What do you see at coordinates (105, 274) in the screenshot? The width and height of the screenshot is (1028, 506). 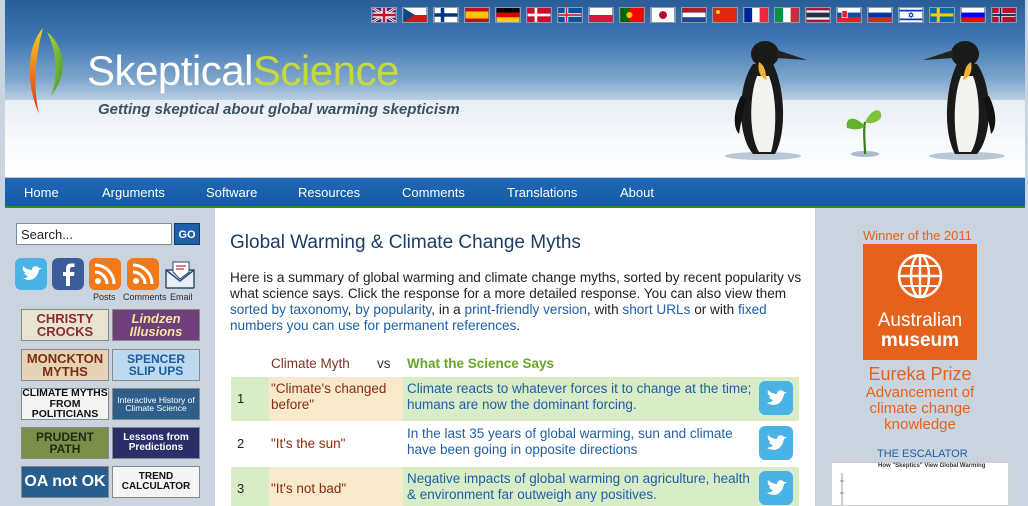 I see `rss-posts-icon` at bounding box center [105, 274].